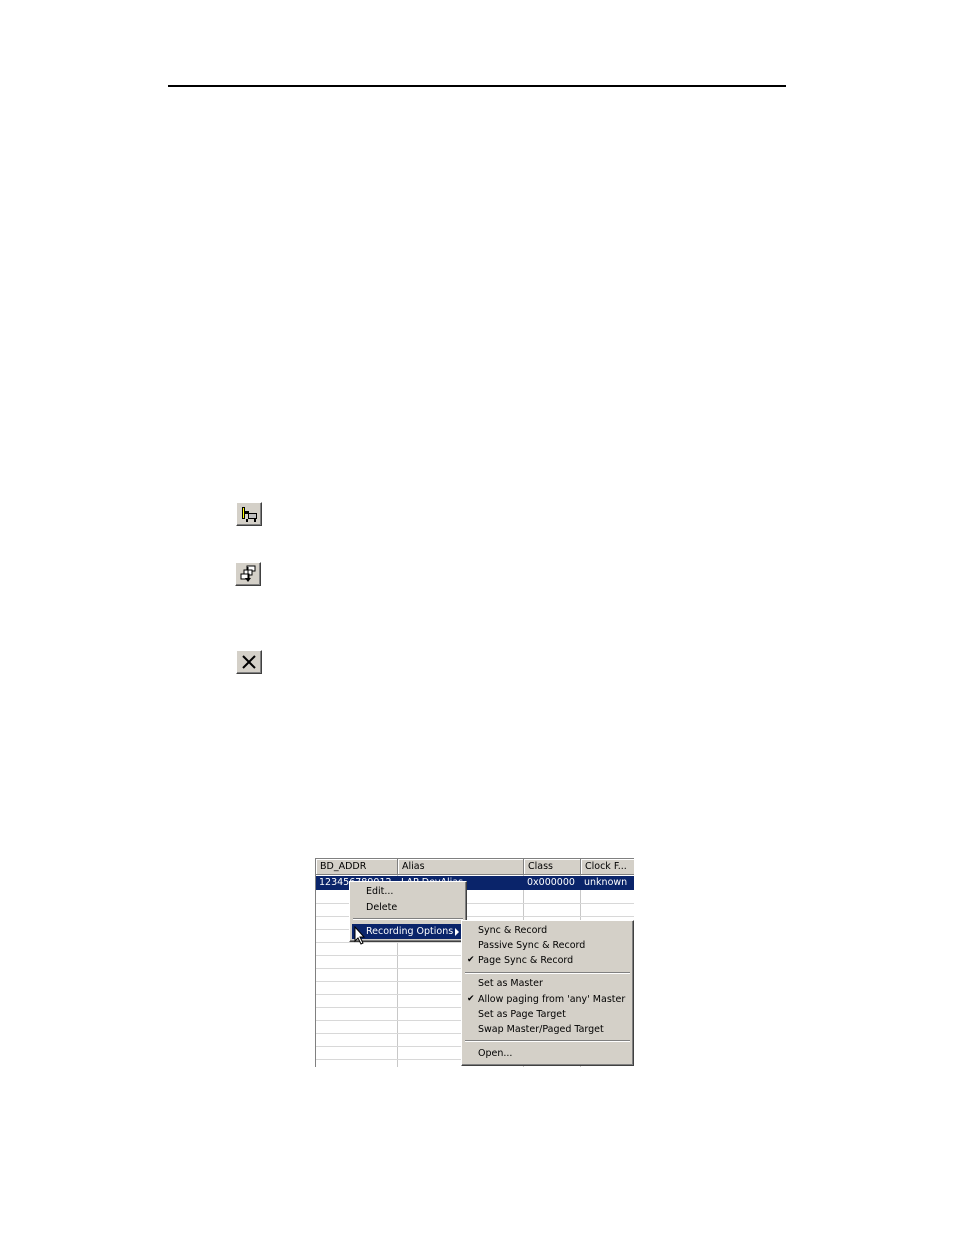 The width and height of the screenshot is (954, 1235). I want to click on context-menu: Edit... Delete Recording Options, so click(408, 911).